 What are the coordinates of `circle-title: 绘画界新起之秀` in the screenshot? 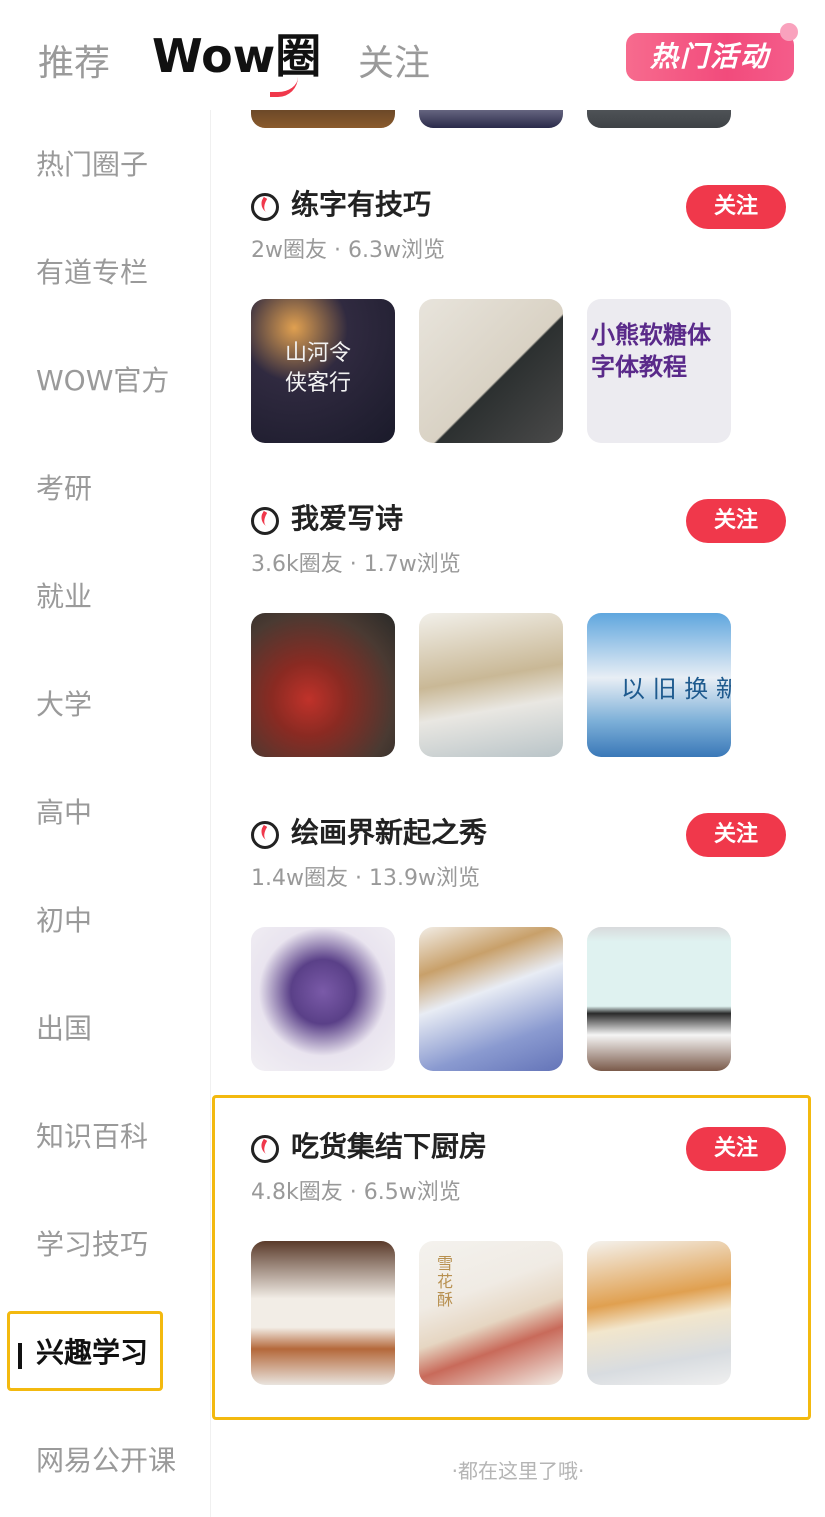 It's located at (389, 833).